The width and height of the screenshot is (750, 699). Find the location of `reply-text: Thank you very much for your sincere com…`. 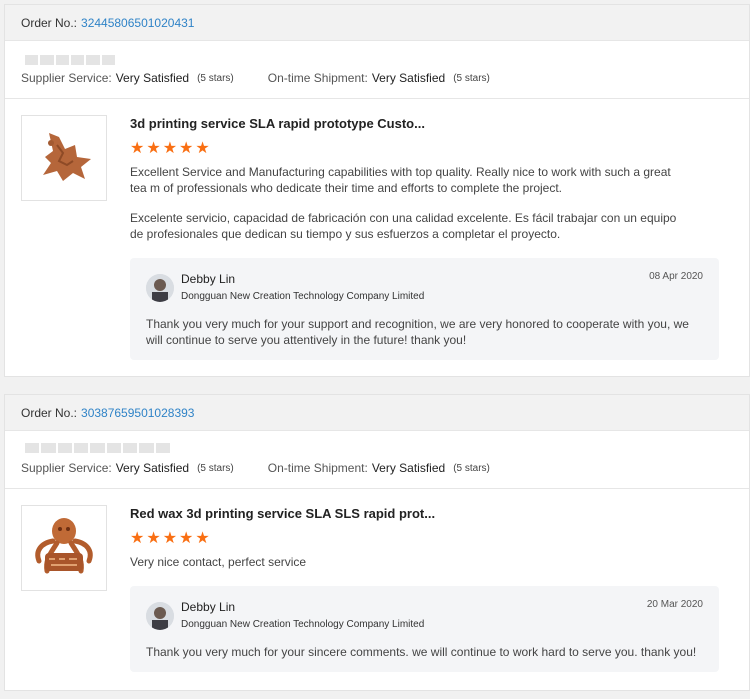

reply-text: Thank you very much for your sincere com… is located at coordinates (421, 652).